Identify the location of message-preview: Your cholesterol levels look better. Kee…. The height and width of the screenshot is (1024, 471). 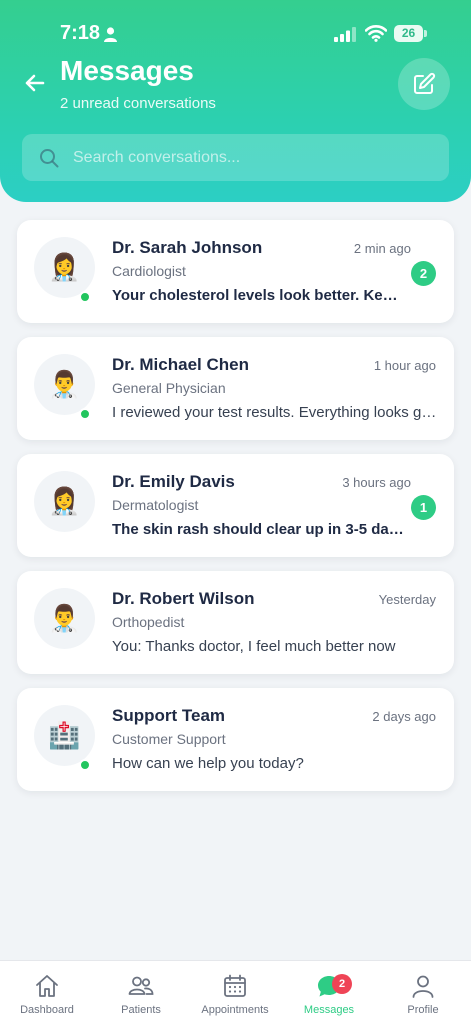
(258, 295).